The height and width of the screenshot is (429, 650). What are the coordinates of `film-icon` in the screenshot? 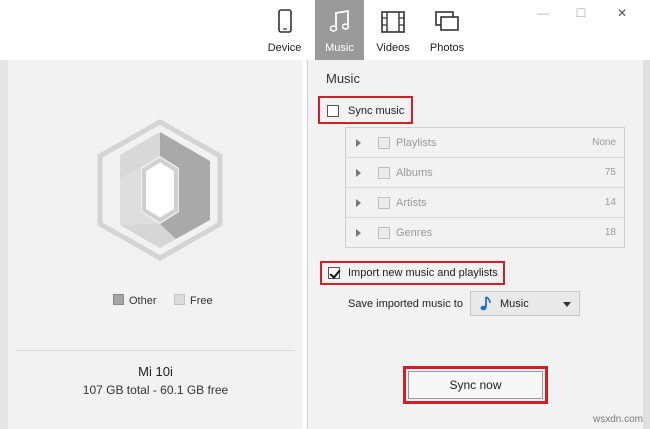 It's located at (393, 22).